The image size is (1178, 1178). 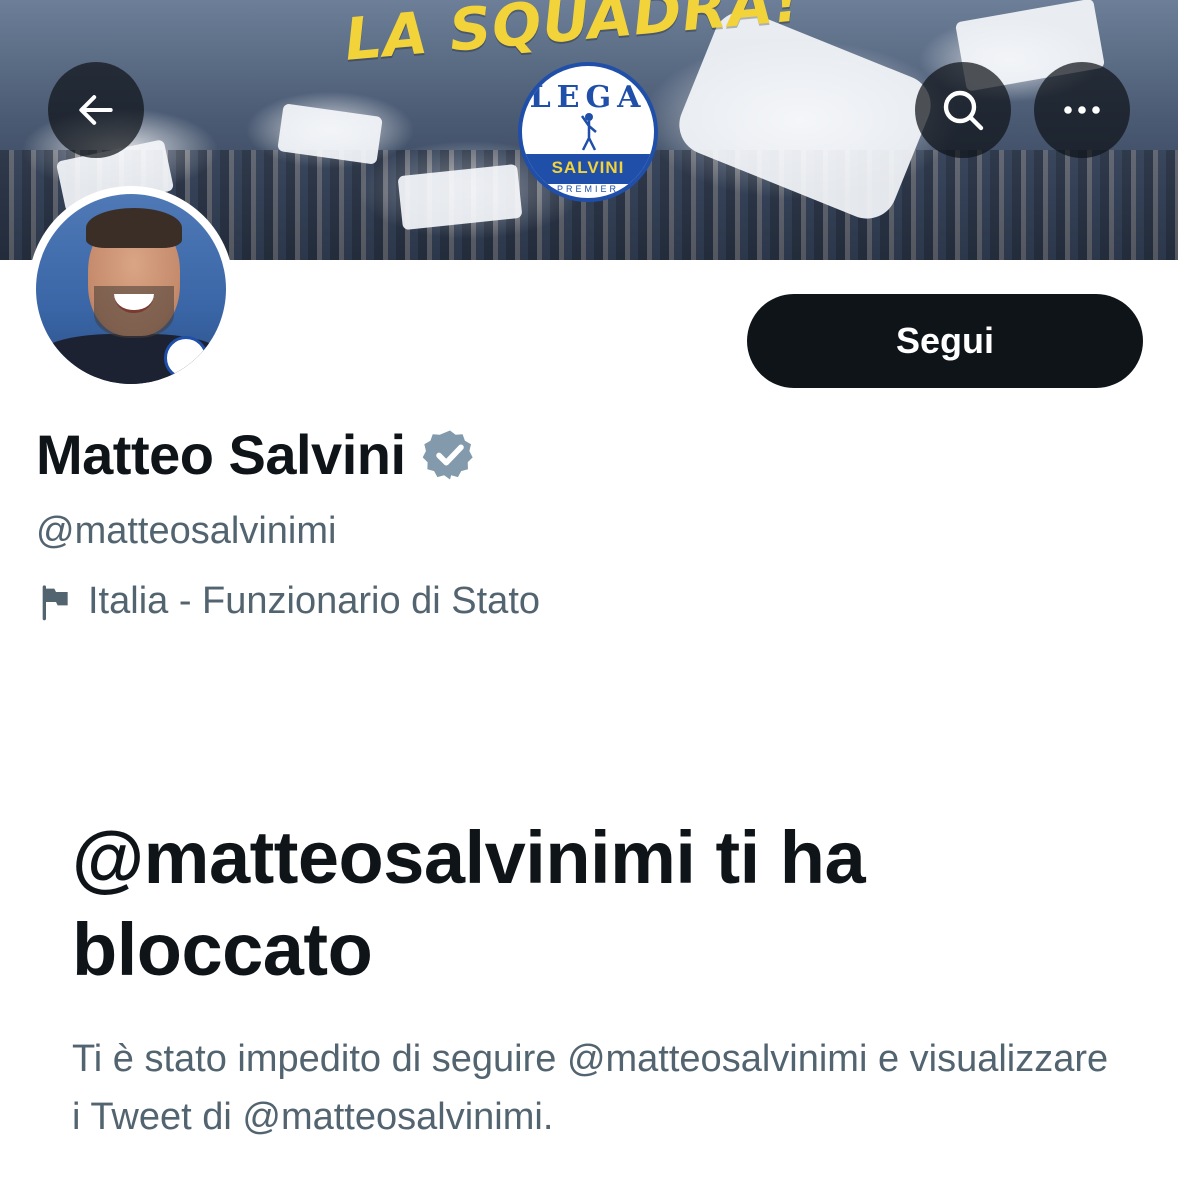 I want to click on more-options-button, so click(x=1082, y=110).